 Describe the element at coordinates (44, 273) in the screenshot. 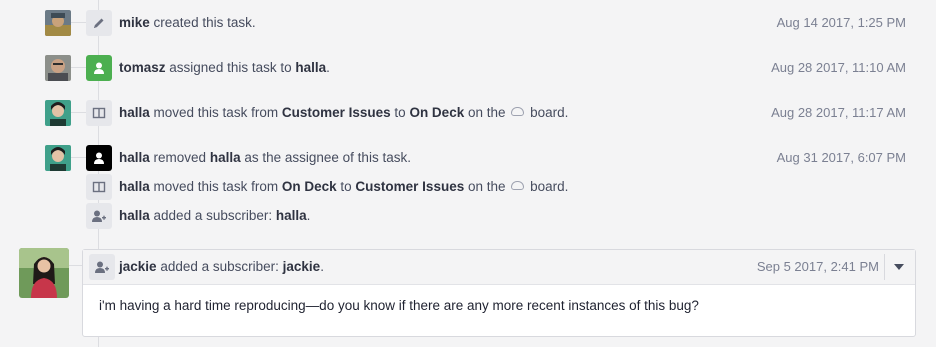

I see `avatar-jackie` at that location.